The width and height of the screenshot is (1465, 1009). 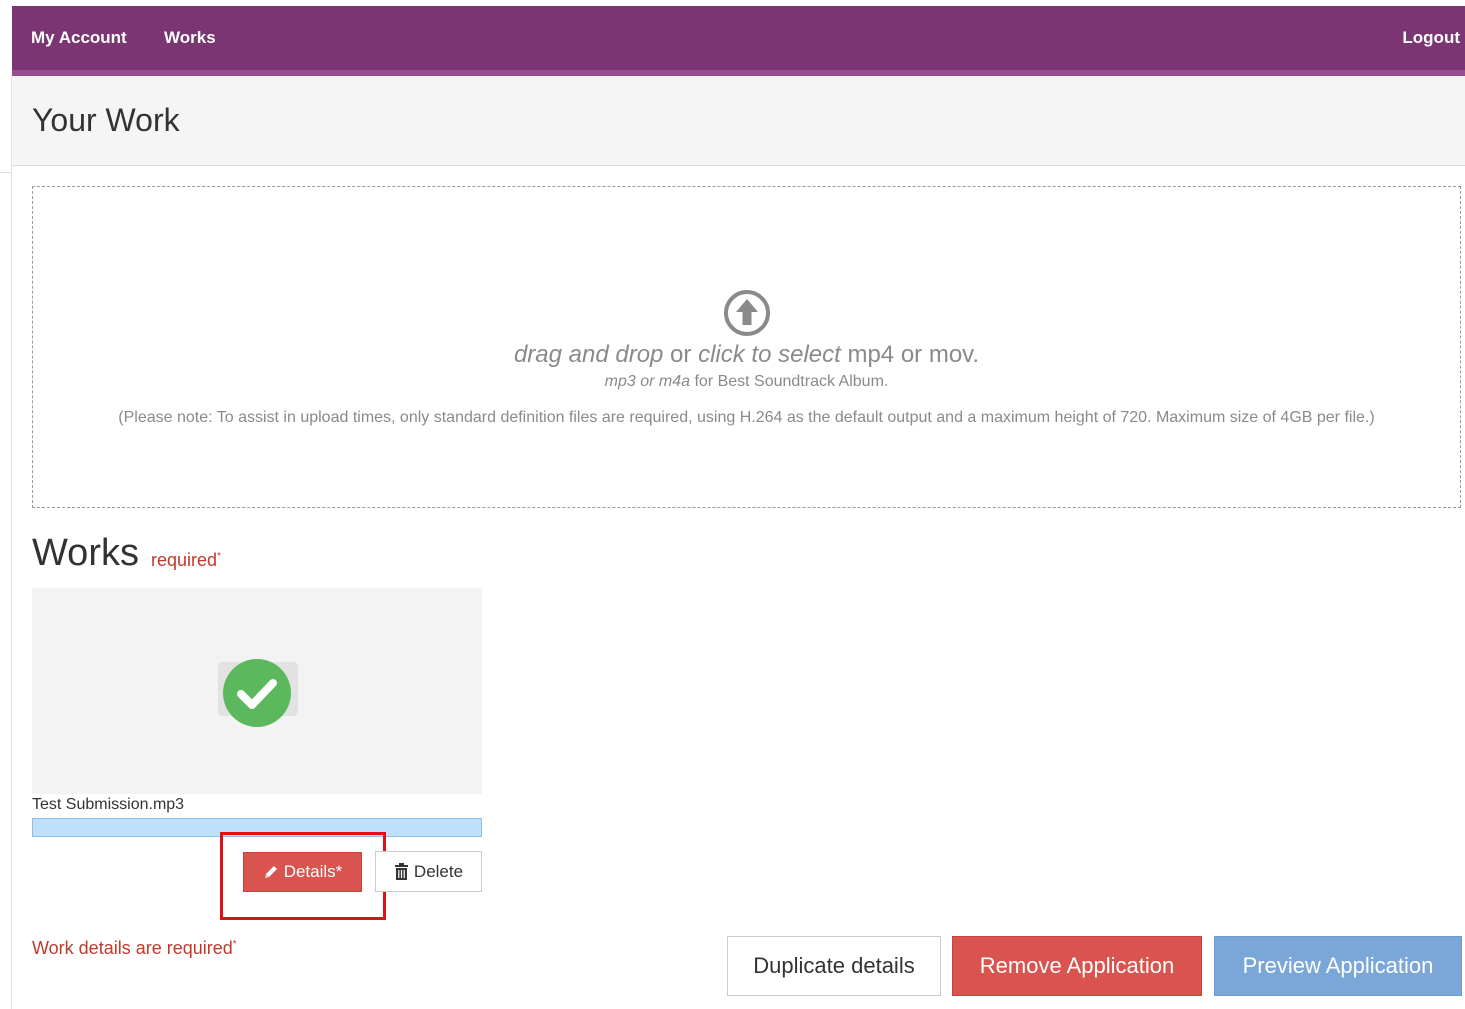 What do you see at coordinates (1338, 966) in the screenshot?
I see `preview-application-button: Preview Application` at bounding box center [1338, 966].